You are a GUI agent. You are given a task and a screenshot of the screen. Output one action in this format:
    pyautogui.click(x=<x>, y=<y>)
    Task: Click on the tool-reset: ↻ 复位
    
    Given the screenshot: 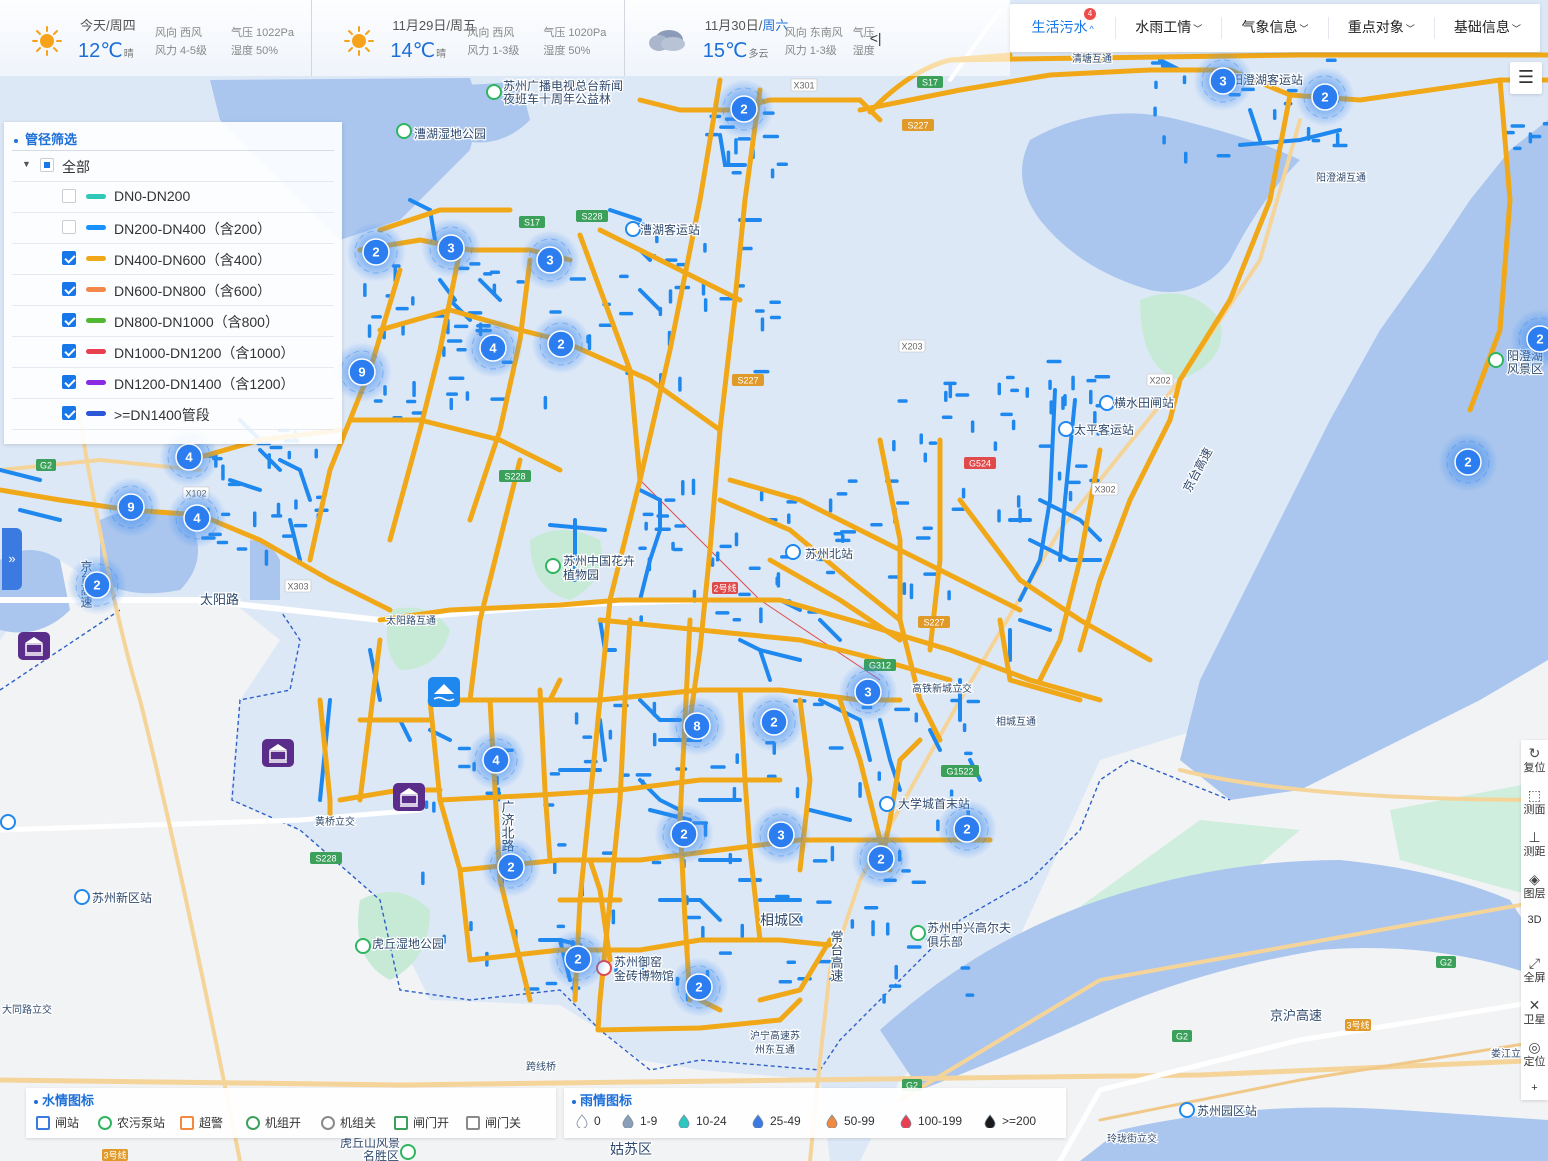 What is the action you would take?
    pyautogui.click(x=1534, y=761)
    